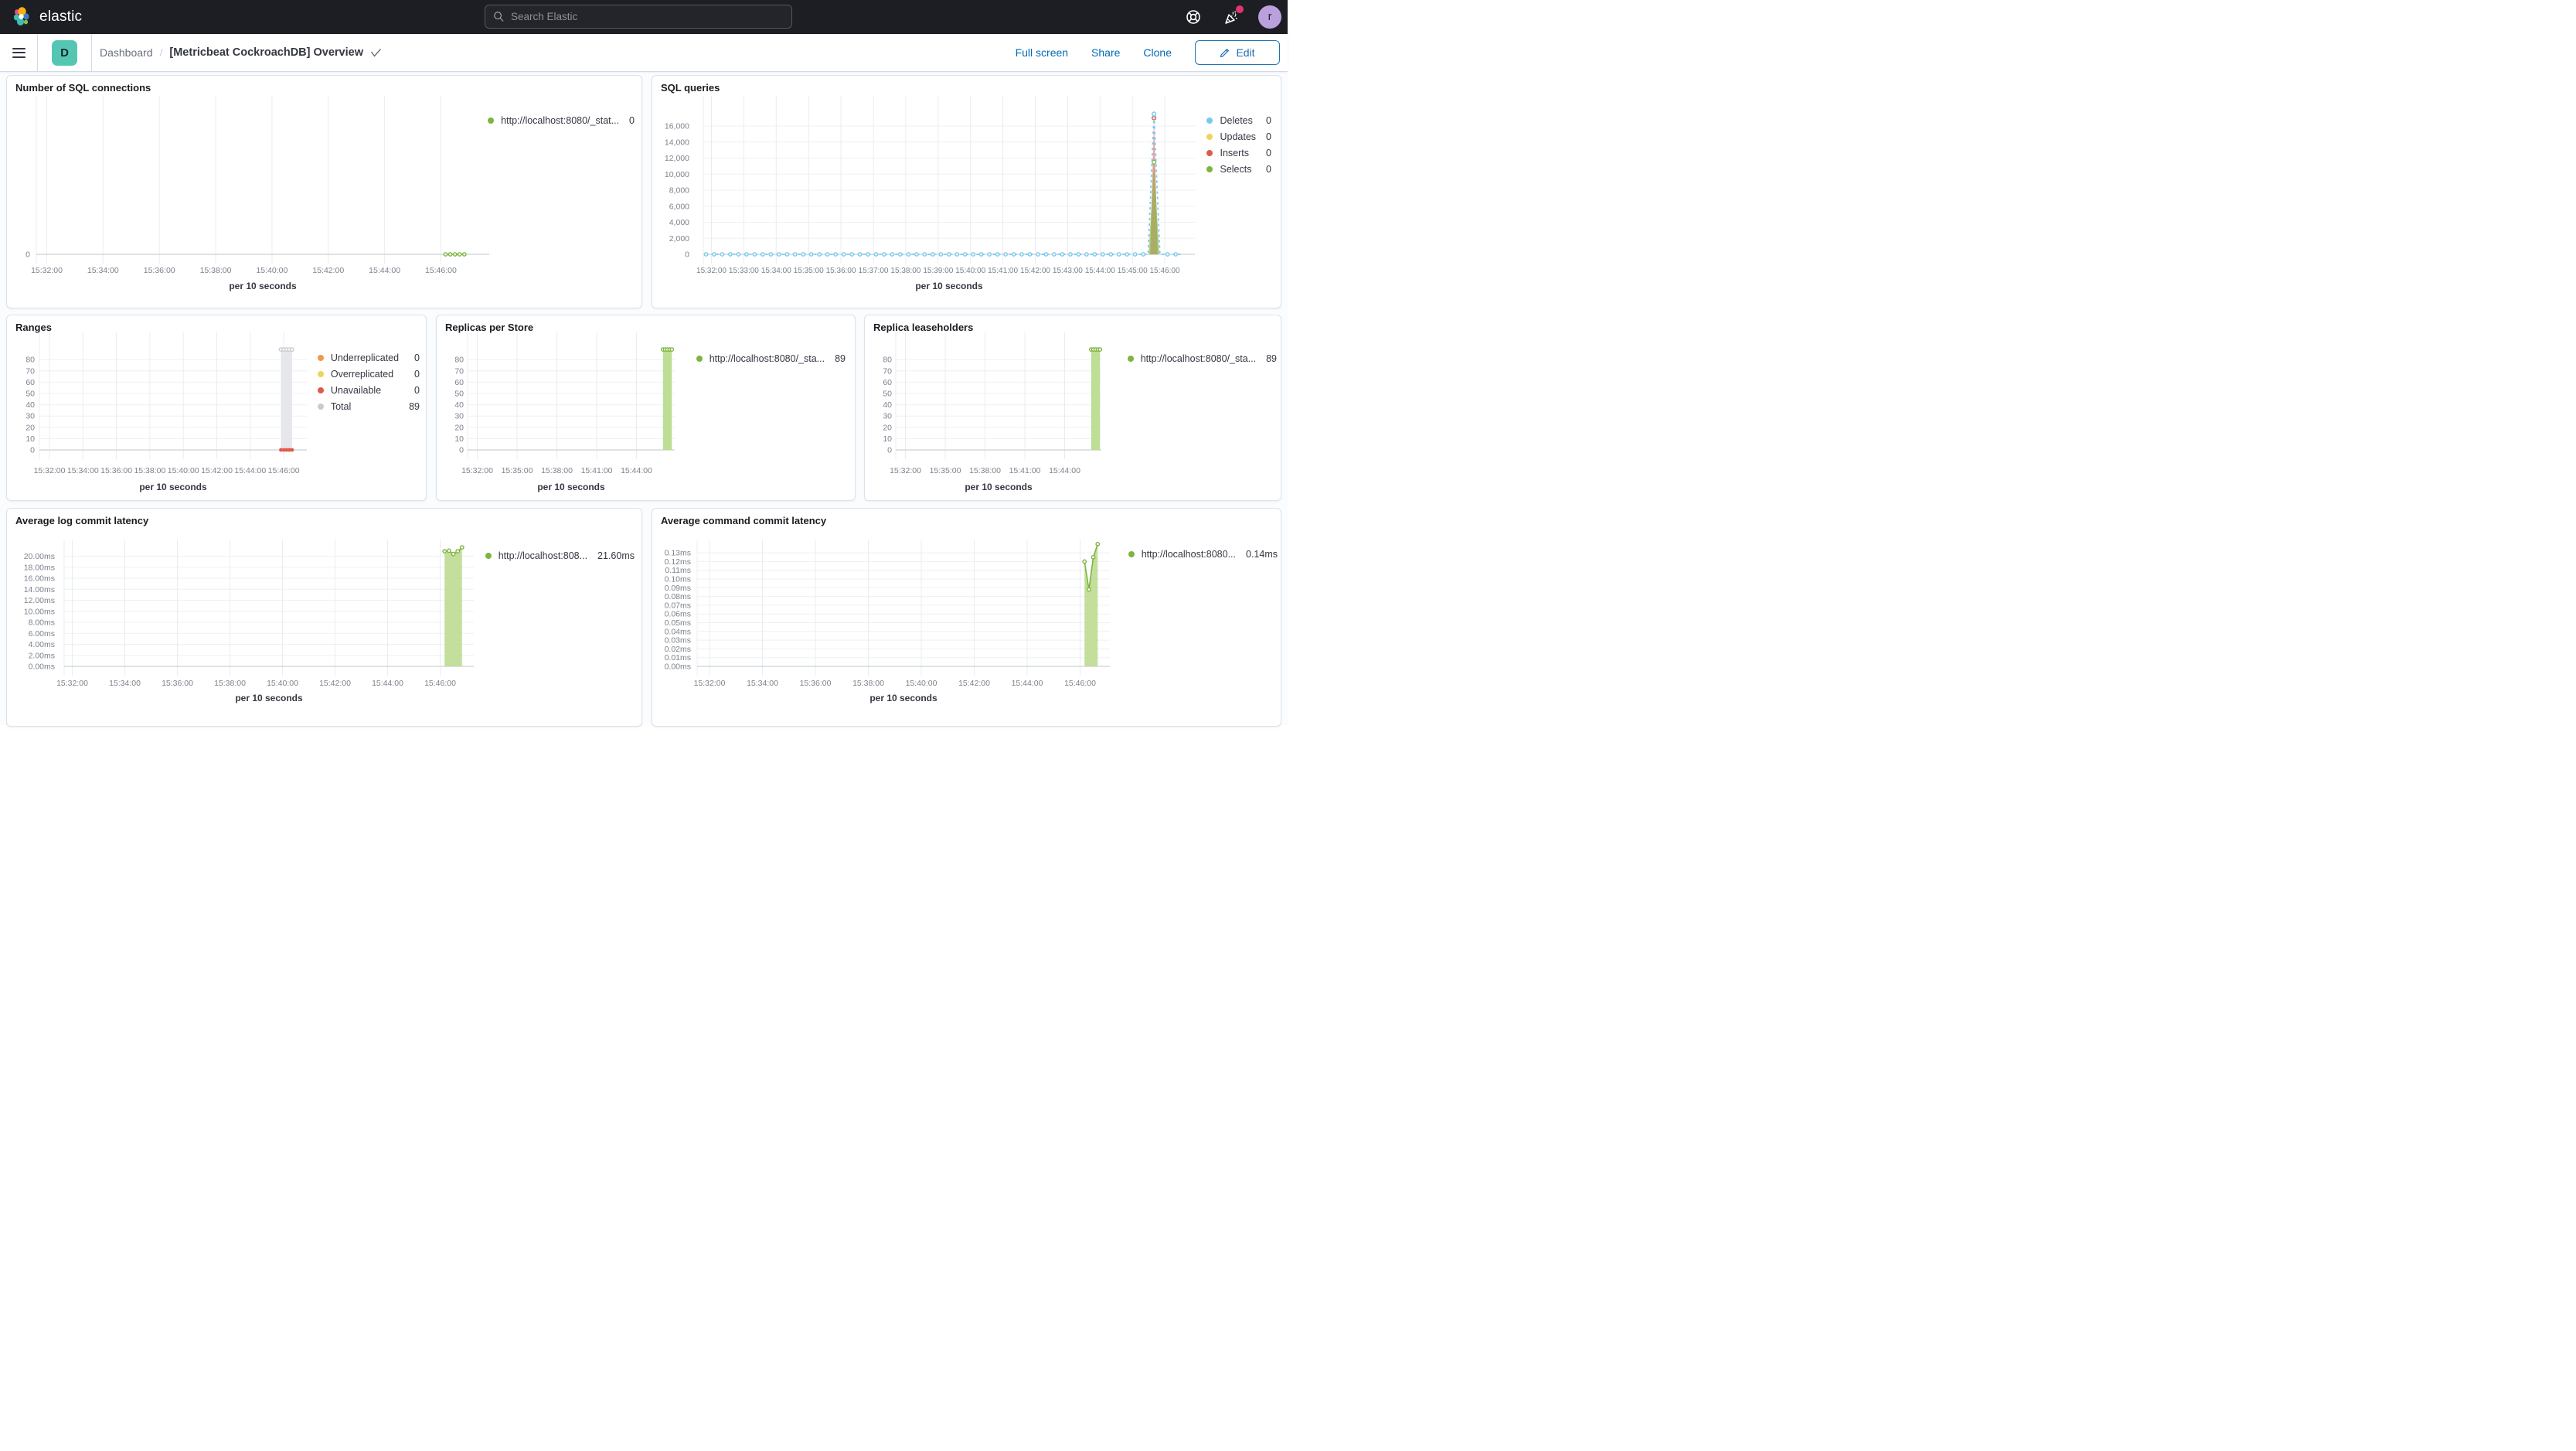 Image resolution: width=2576 pixels, height=1451 pixels. What do you see at coordinates (365, 358) in the screenshot?
I see `legend-label: Underreplicated` at bounding box center [365, 358].